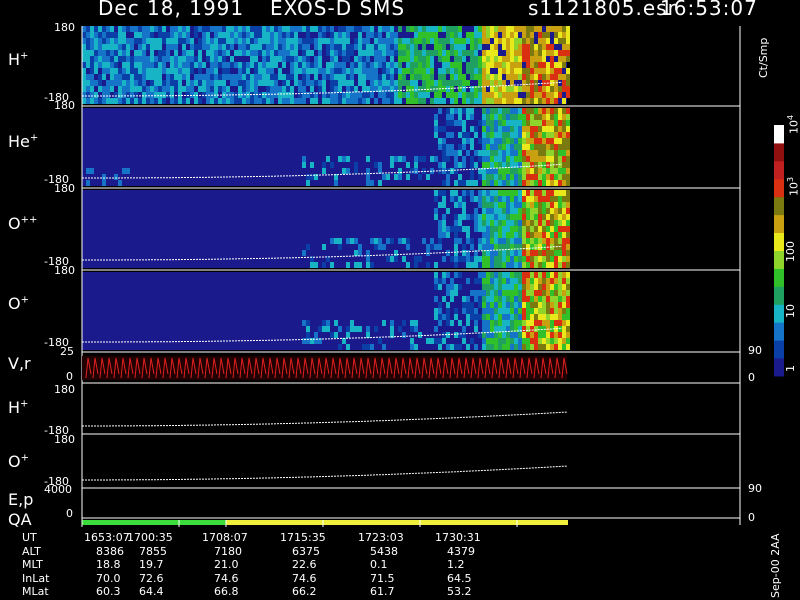  I want to click on ephemeris-cell: 1715:35, so click(303, 537).